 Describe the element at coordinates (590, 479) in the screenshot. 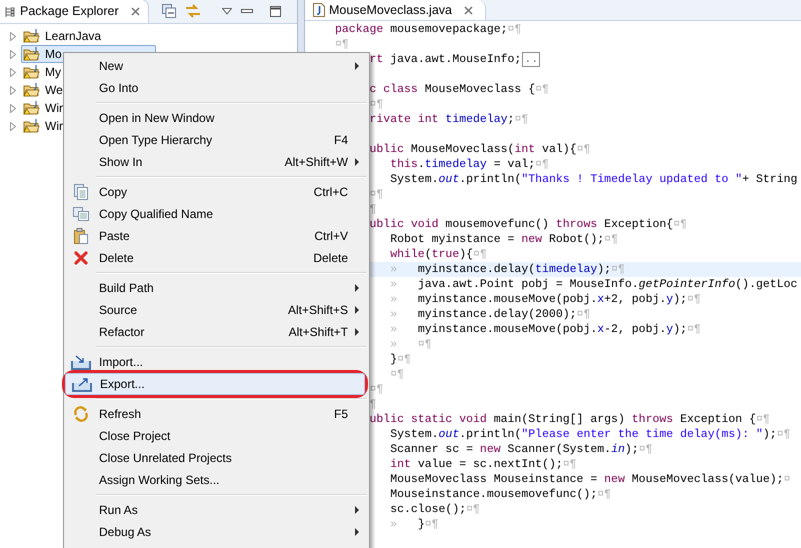

I see `code-line: MouseMoveclass Mouseinstance = new MouseMoveclass(value);¤` at that location.